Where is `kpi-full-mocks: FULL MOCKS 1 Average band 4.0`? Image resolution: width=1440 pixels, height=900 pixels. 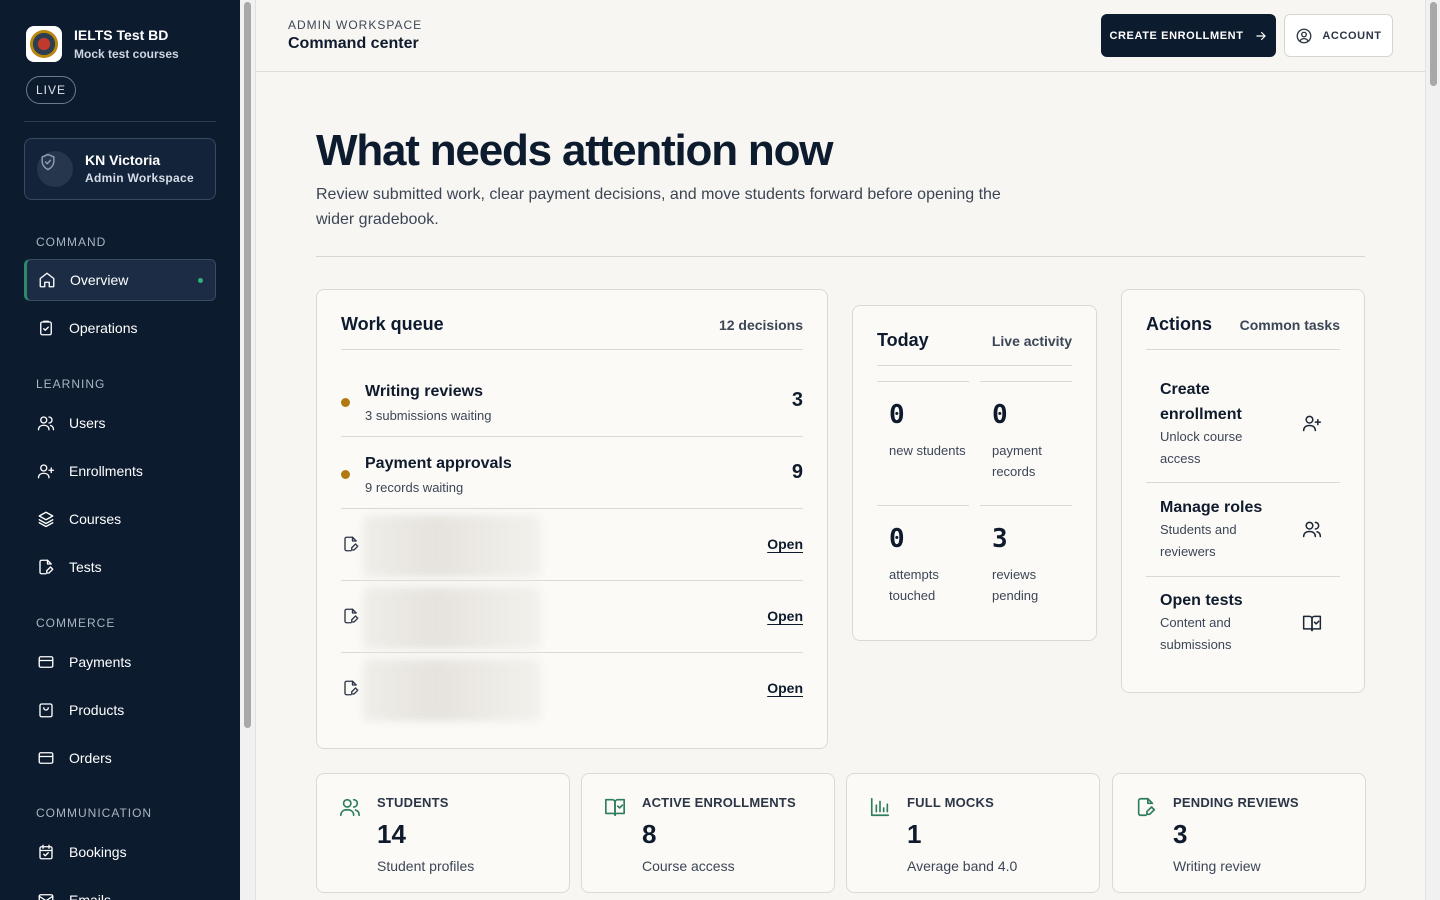
kpi-full-mocks: FULL MOCKS 1 Average band 4.0 is located at coordinates (973, 833).